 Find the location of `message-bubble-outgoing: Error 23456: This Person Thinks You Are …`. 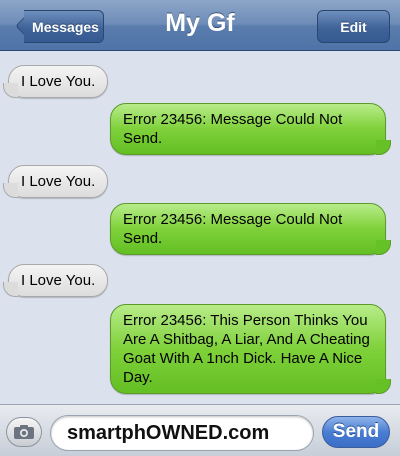

message-bubble-outgoing: Error 23456: This Person Thinks You Are … is located at coordinates (250, 349).